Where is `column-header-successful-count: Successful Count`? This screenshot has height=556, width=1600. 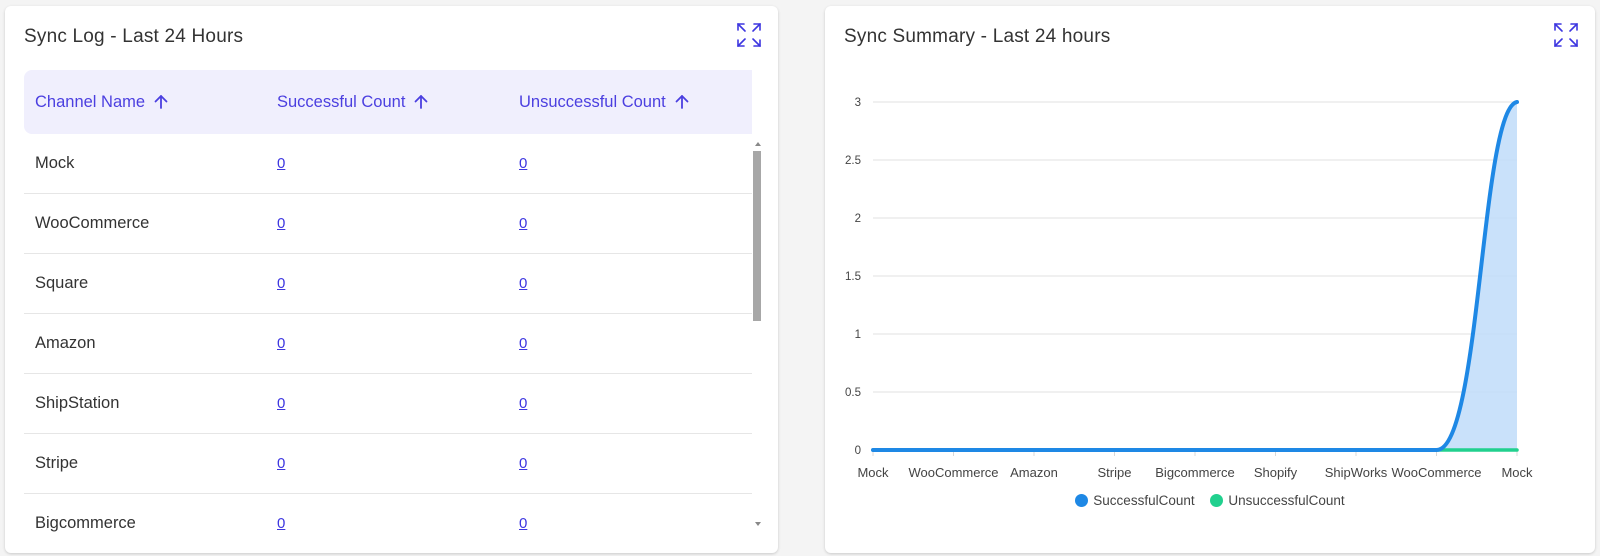 column-header-successful-count: Successful Count is located at coordinates (353, 102).